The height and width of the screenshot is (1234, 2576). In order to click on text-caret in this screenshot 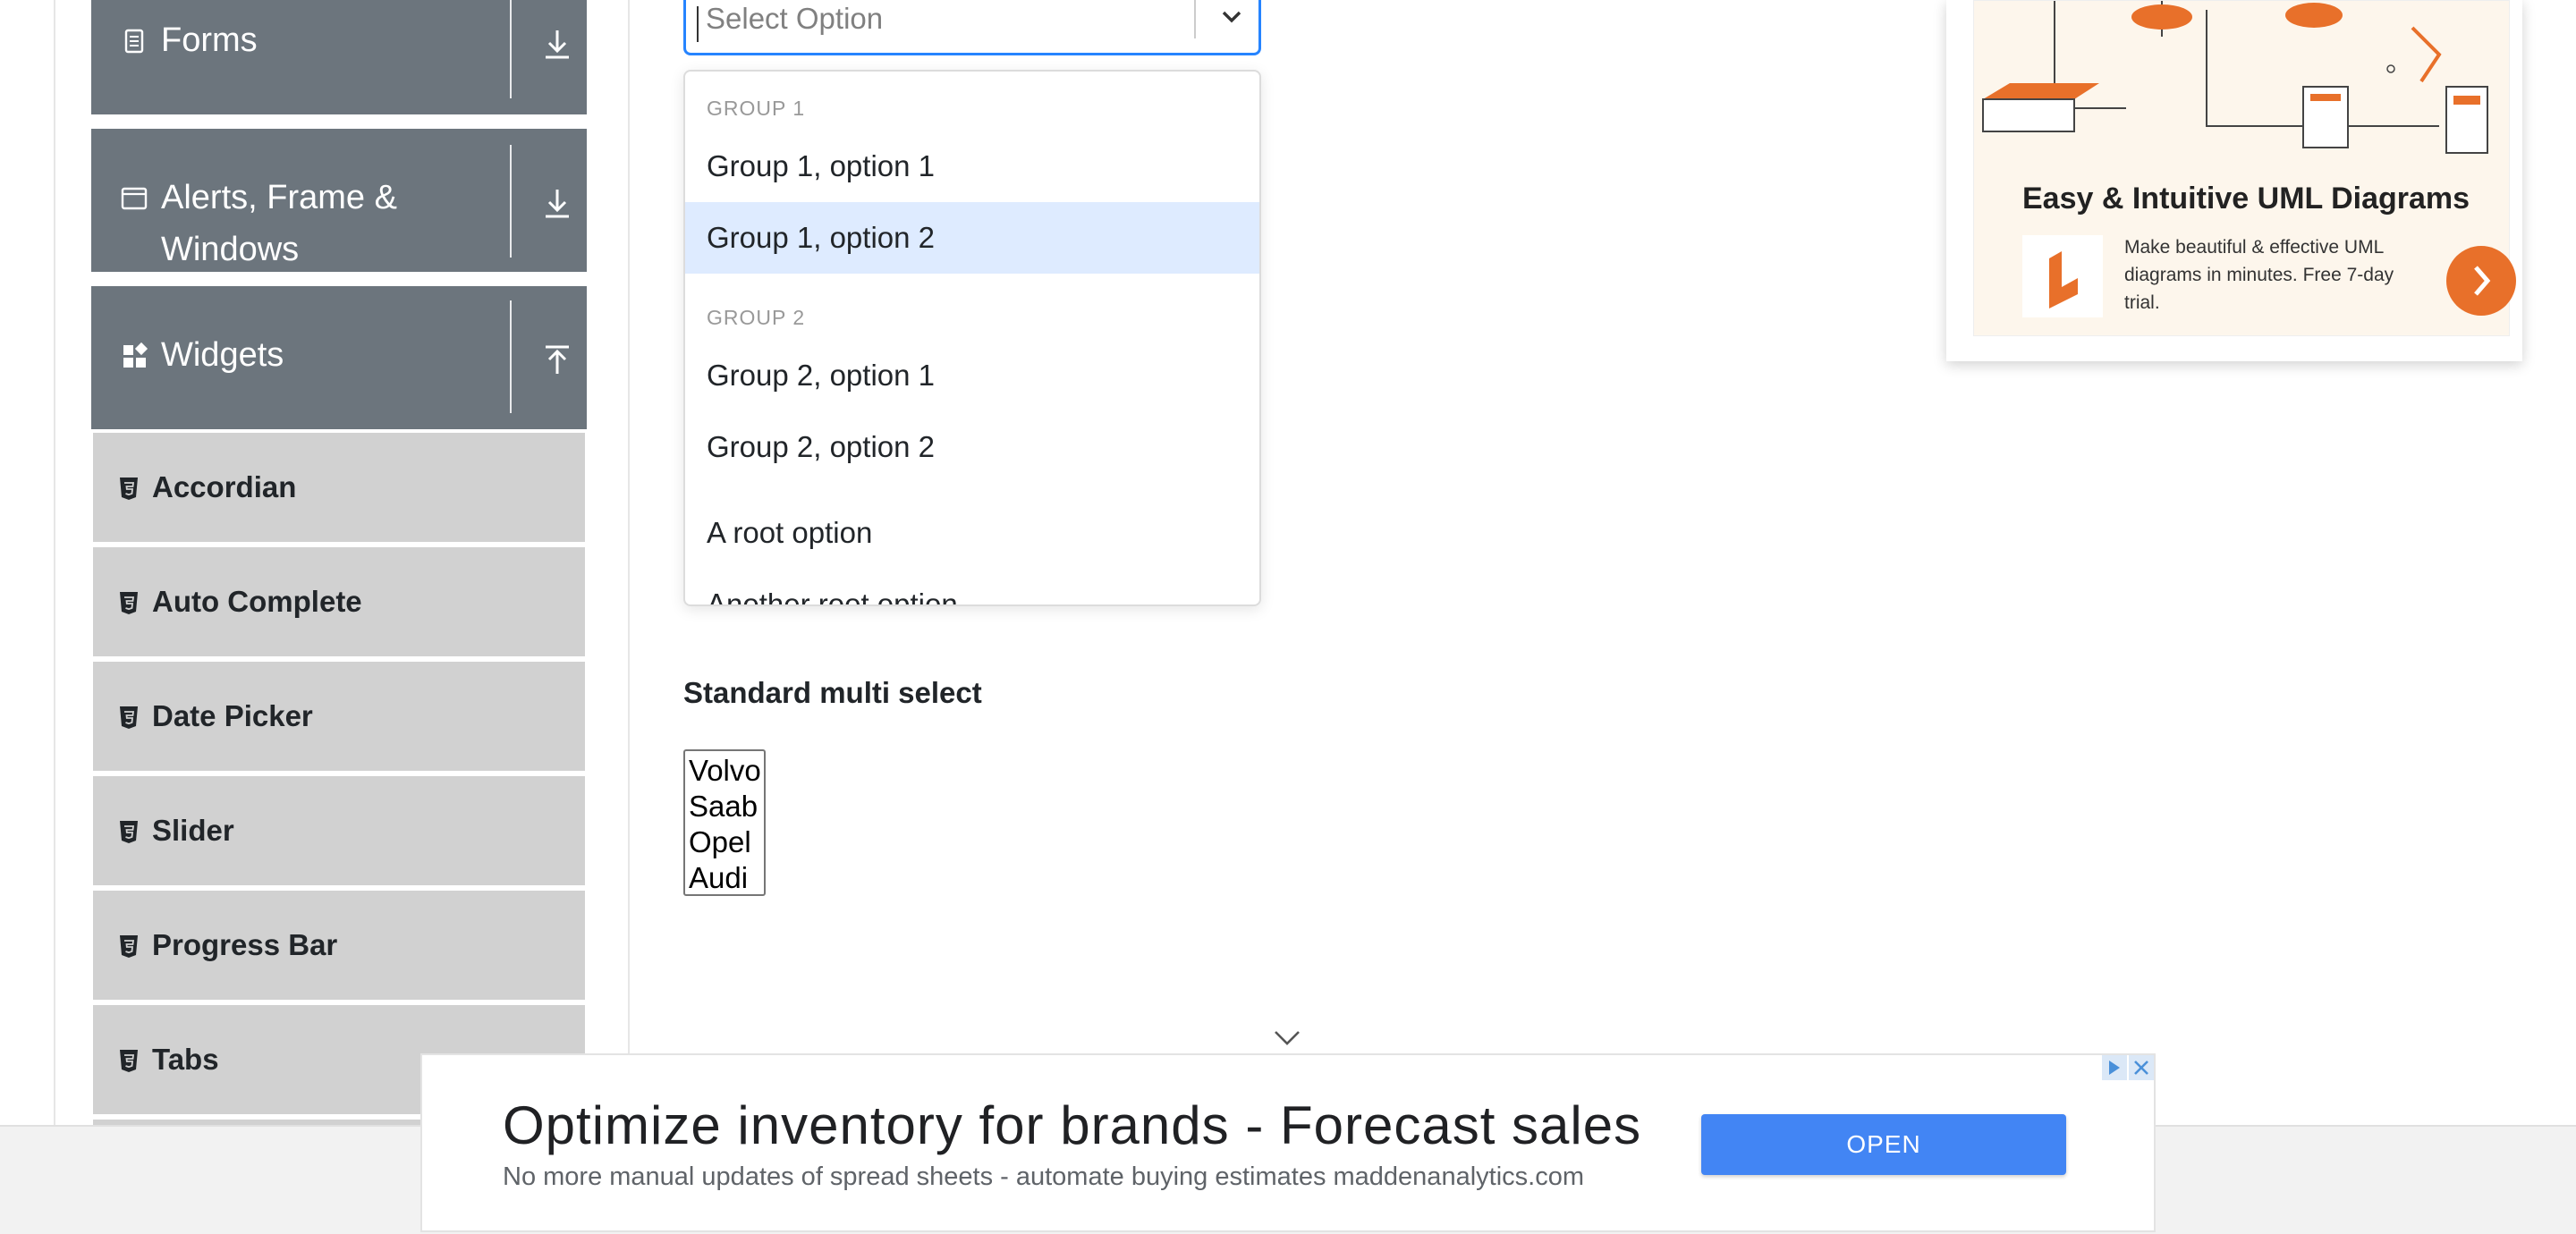, I will do `click(698, 24)`.